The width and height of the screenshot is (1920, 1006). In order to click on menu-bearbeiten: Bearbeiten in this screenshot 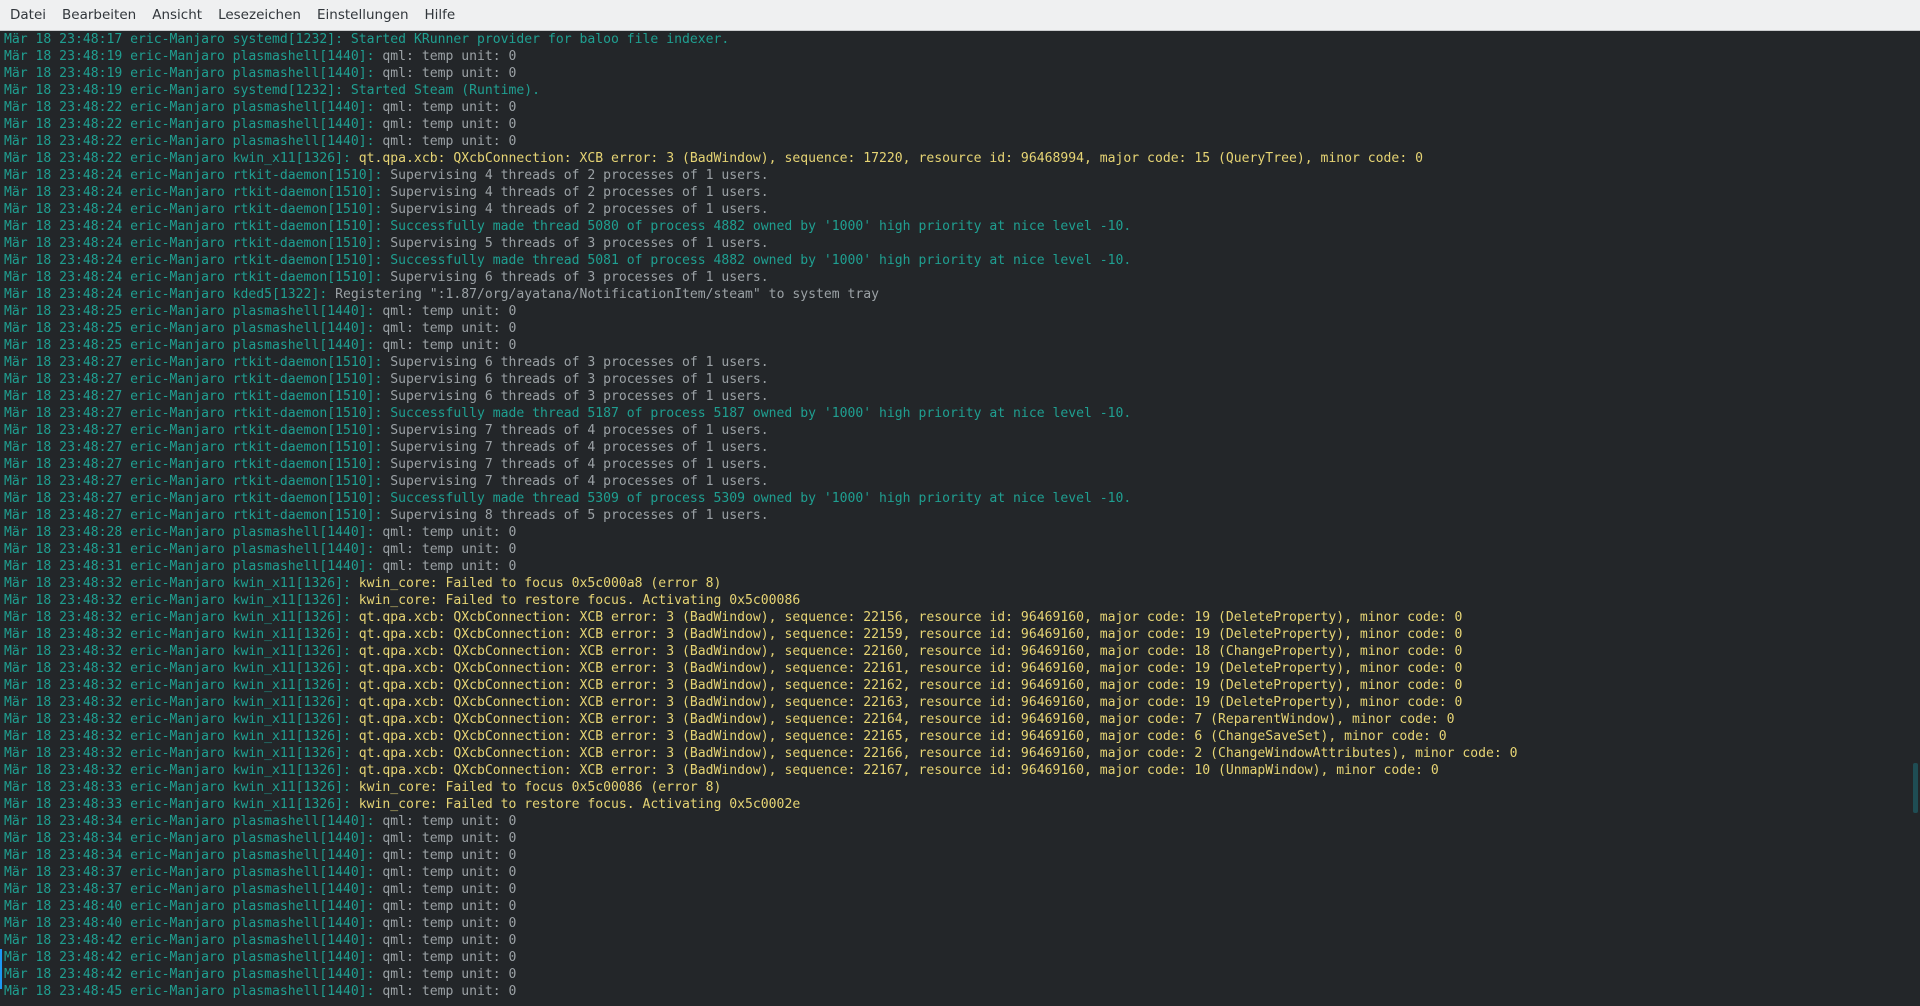, I will do `click(99, 15)`.